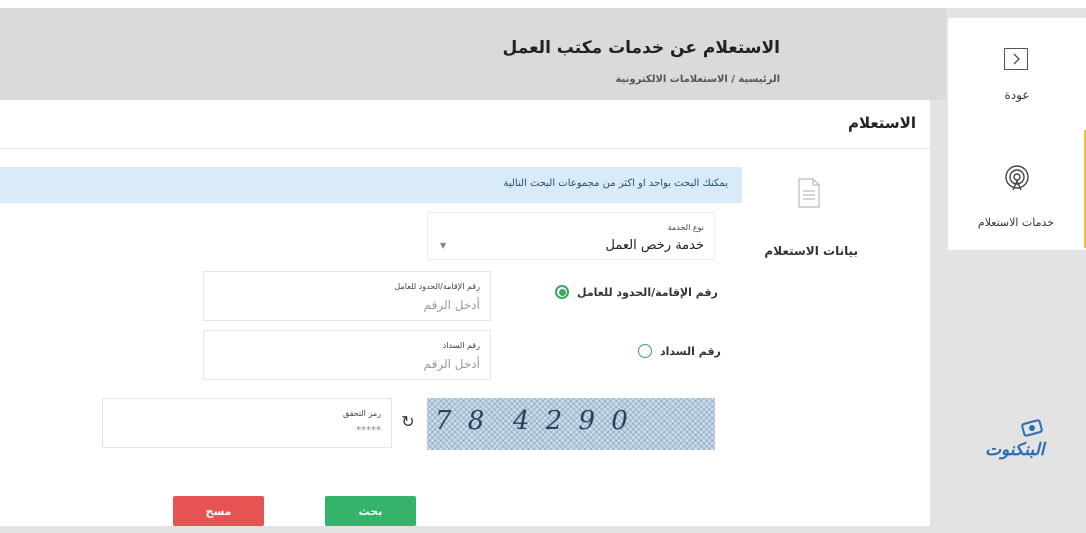  I want to click on side-navigation: عودة خدمات الاستعلام, so click(1017, 134).